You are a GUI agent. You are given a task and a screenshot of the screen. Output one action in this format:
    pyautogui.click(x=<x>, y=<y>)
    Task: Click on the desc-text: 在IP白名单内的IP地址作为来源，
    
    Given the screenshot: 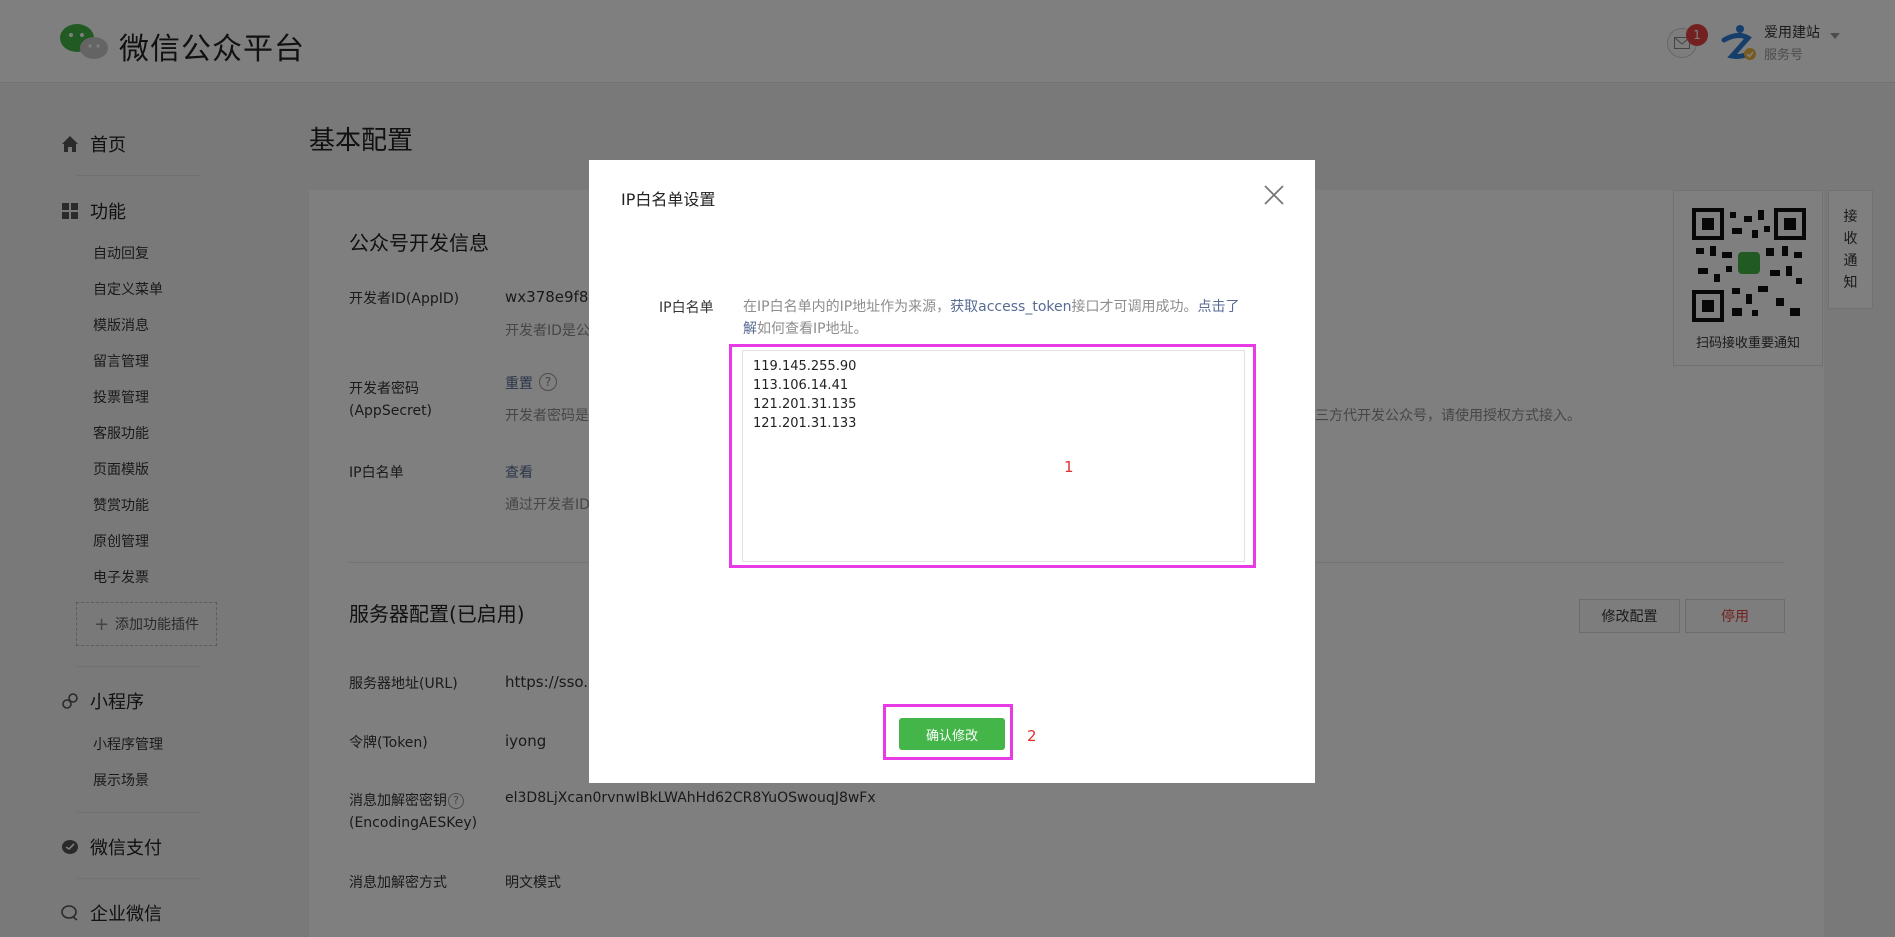 What is the action you would take?
    pyautogui.click(x=847, y=307)
    